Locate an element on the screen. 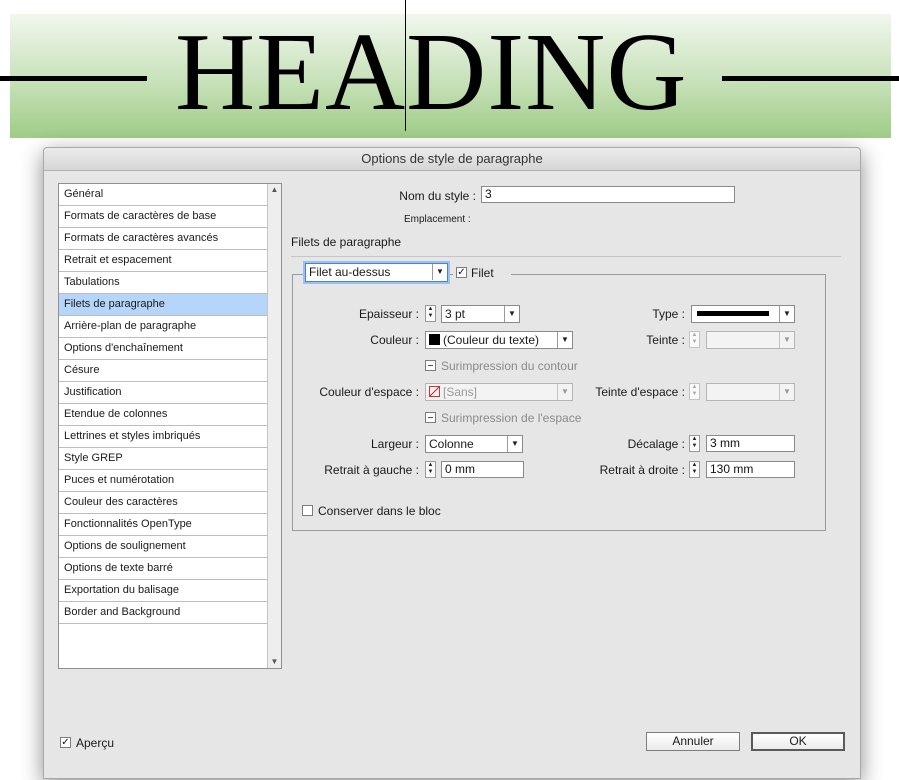 This screenshot has height=780, width=899. sidebar-item: Justification is located at coordinates (163, 393).